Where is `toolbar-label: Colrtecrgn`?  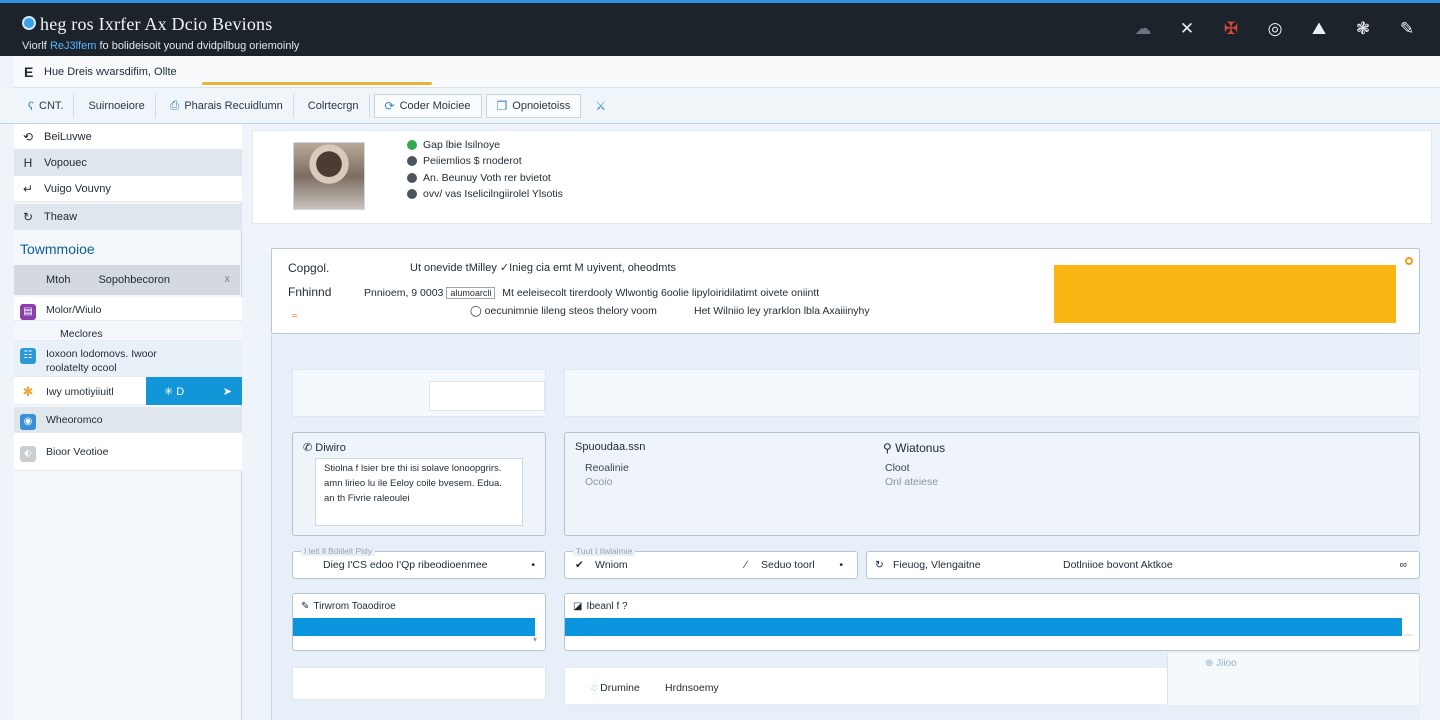 toolbar-label: Colrtecrgn is located at coordinates (333, 105).